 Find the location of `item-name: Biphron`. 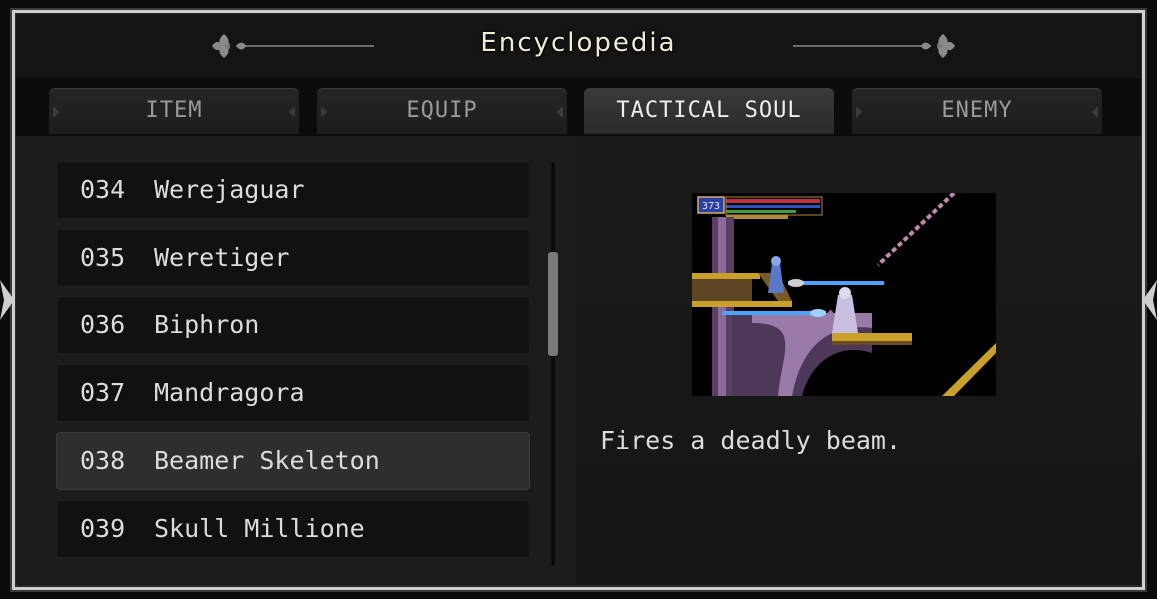

item-name: Biphron is located at coordinates (207, 324).